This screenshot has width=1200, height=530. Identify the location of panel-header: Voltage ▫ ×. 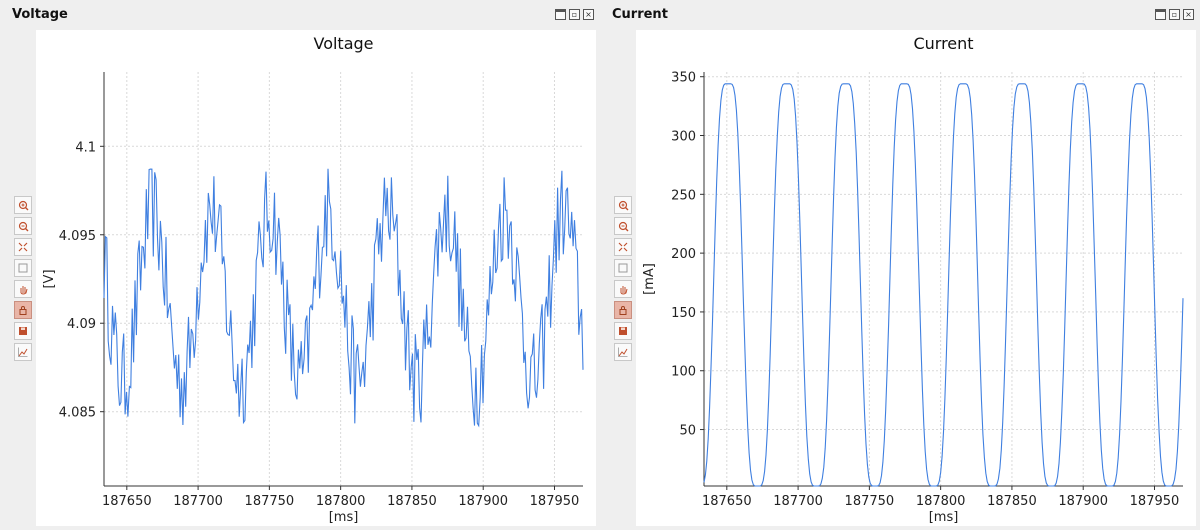
(300, 15).